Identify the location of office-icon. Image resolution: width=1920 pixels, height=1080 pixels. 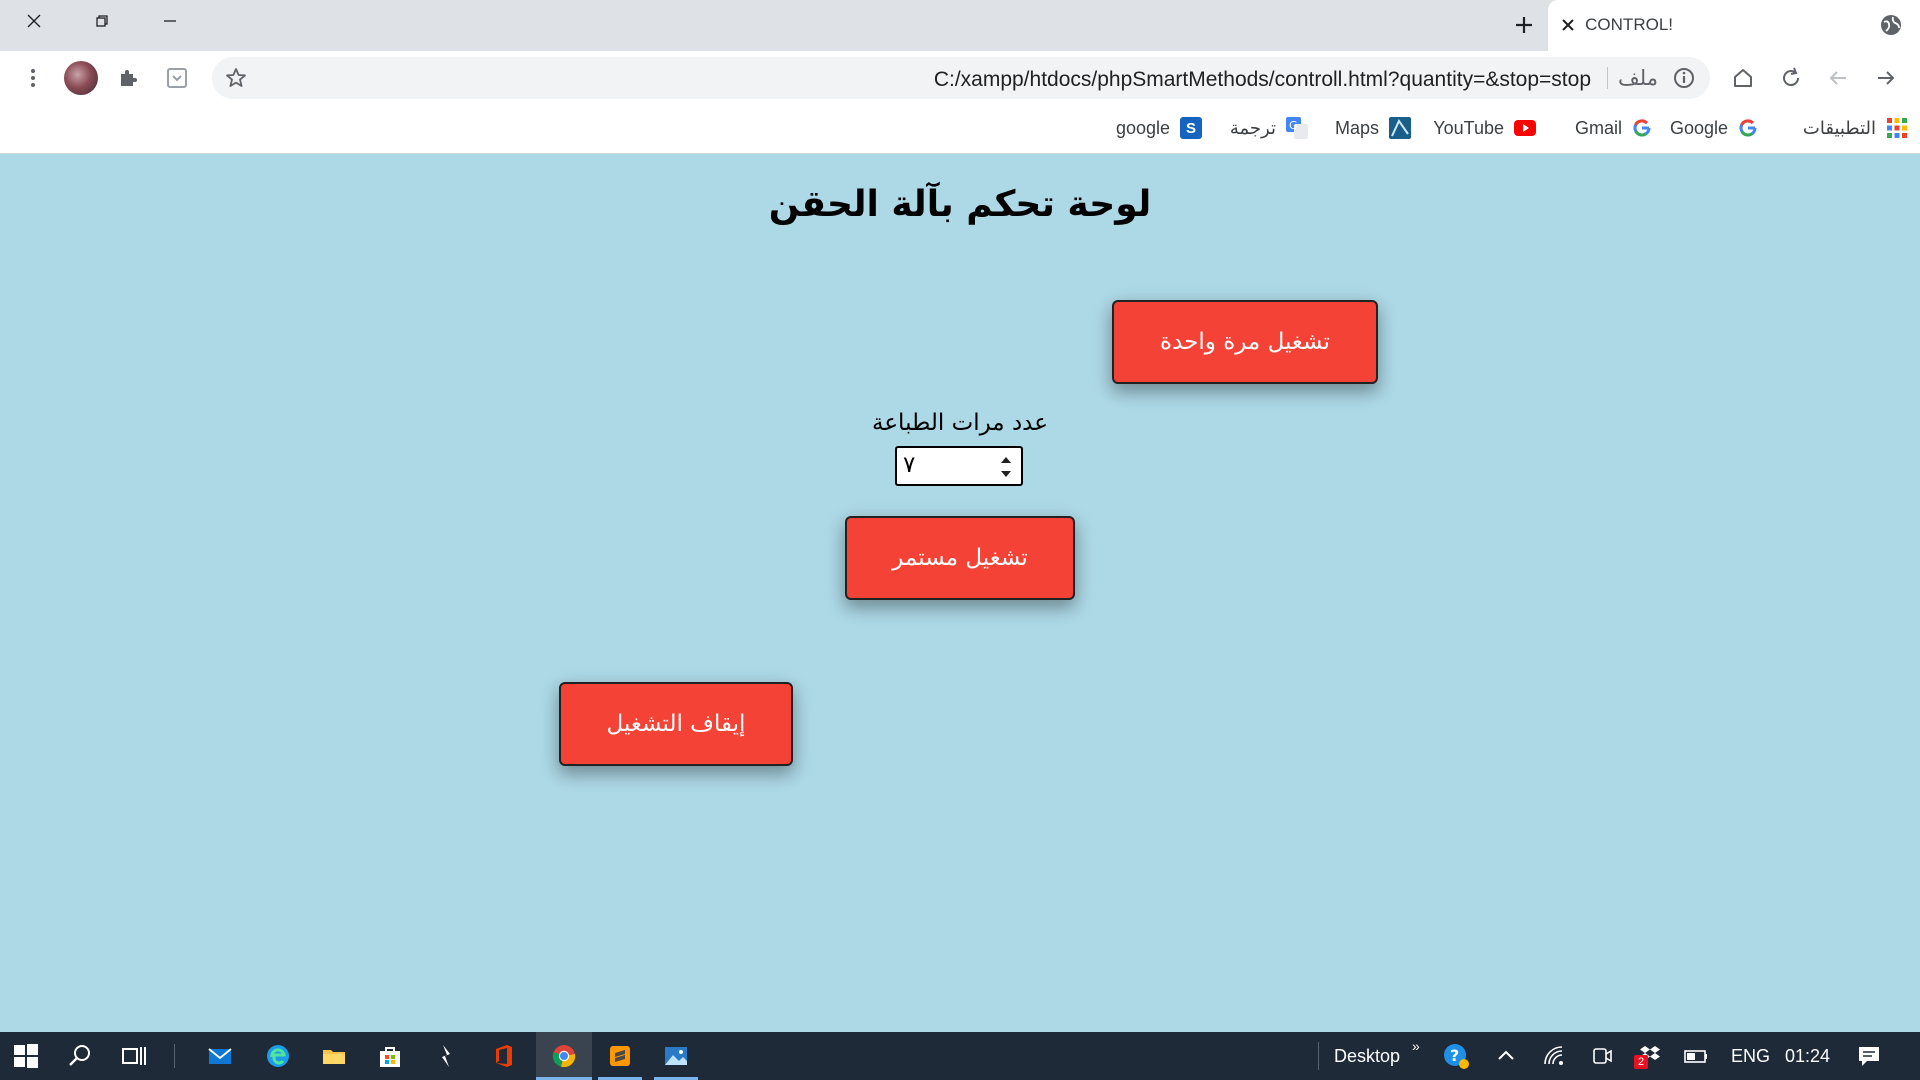
(504, 1056).